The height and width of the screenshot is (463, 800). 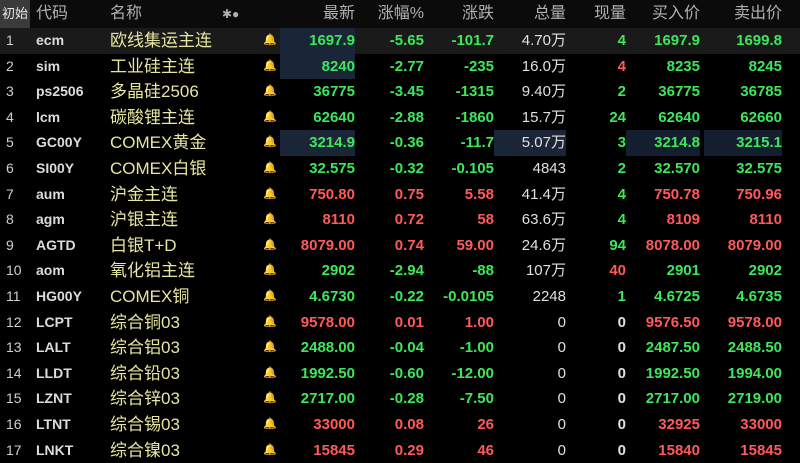 I want to click on change-percent: 0.29, so click(x=390, y=450).